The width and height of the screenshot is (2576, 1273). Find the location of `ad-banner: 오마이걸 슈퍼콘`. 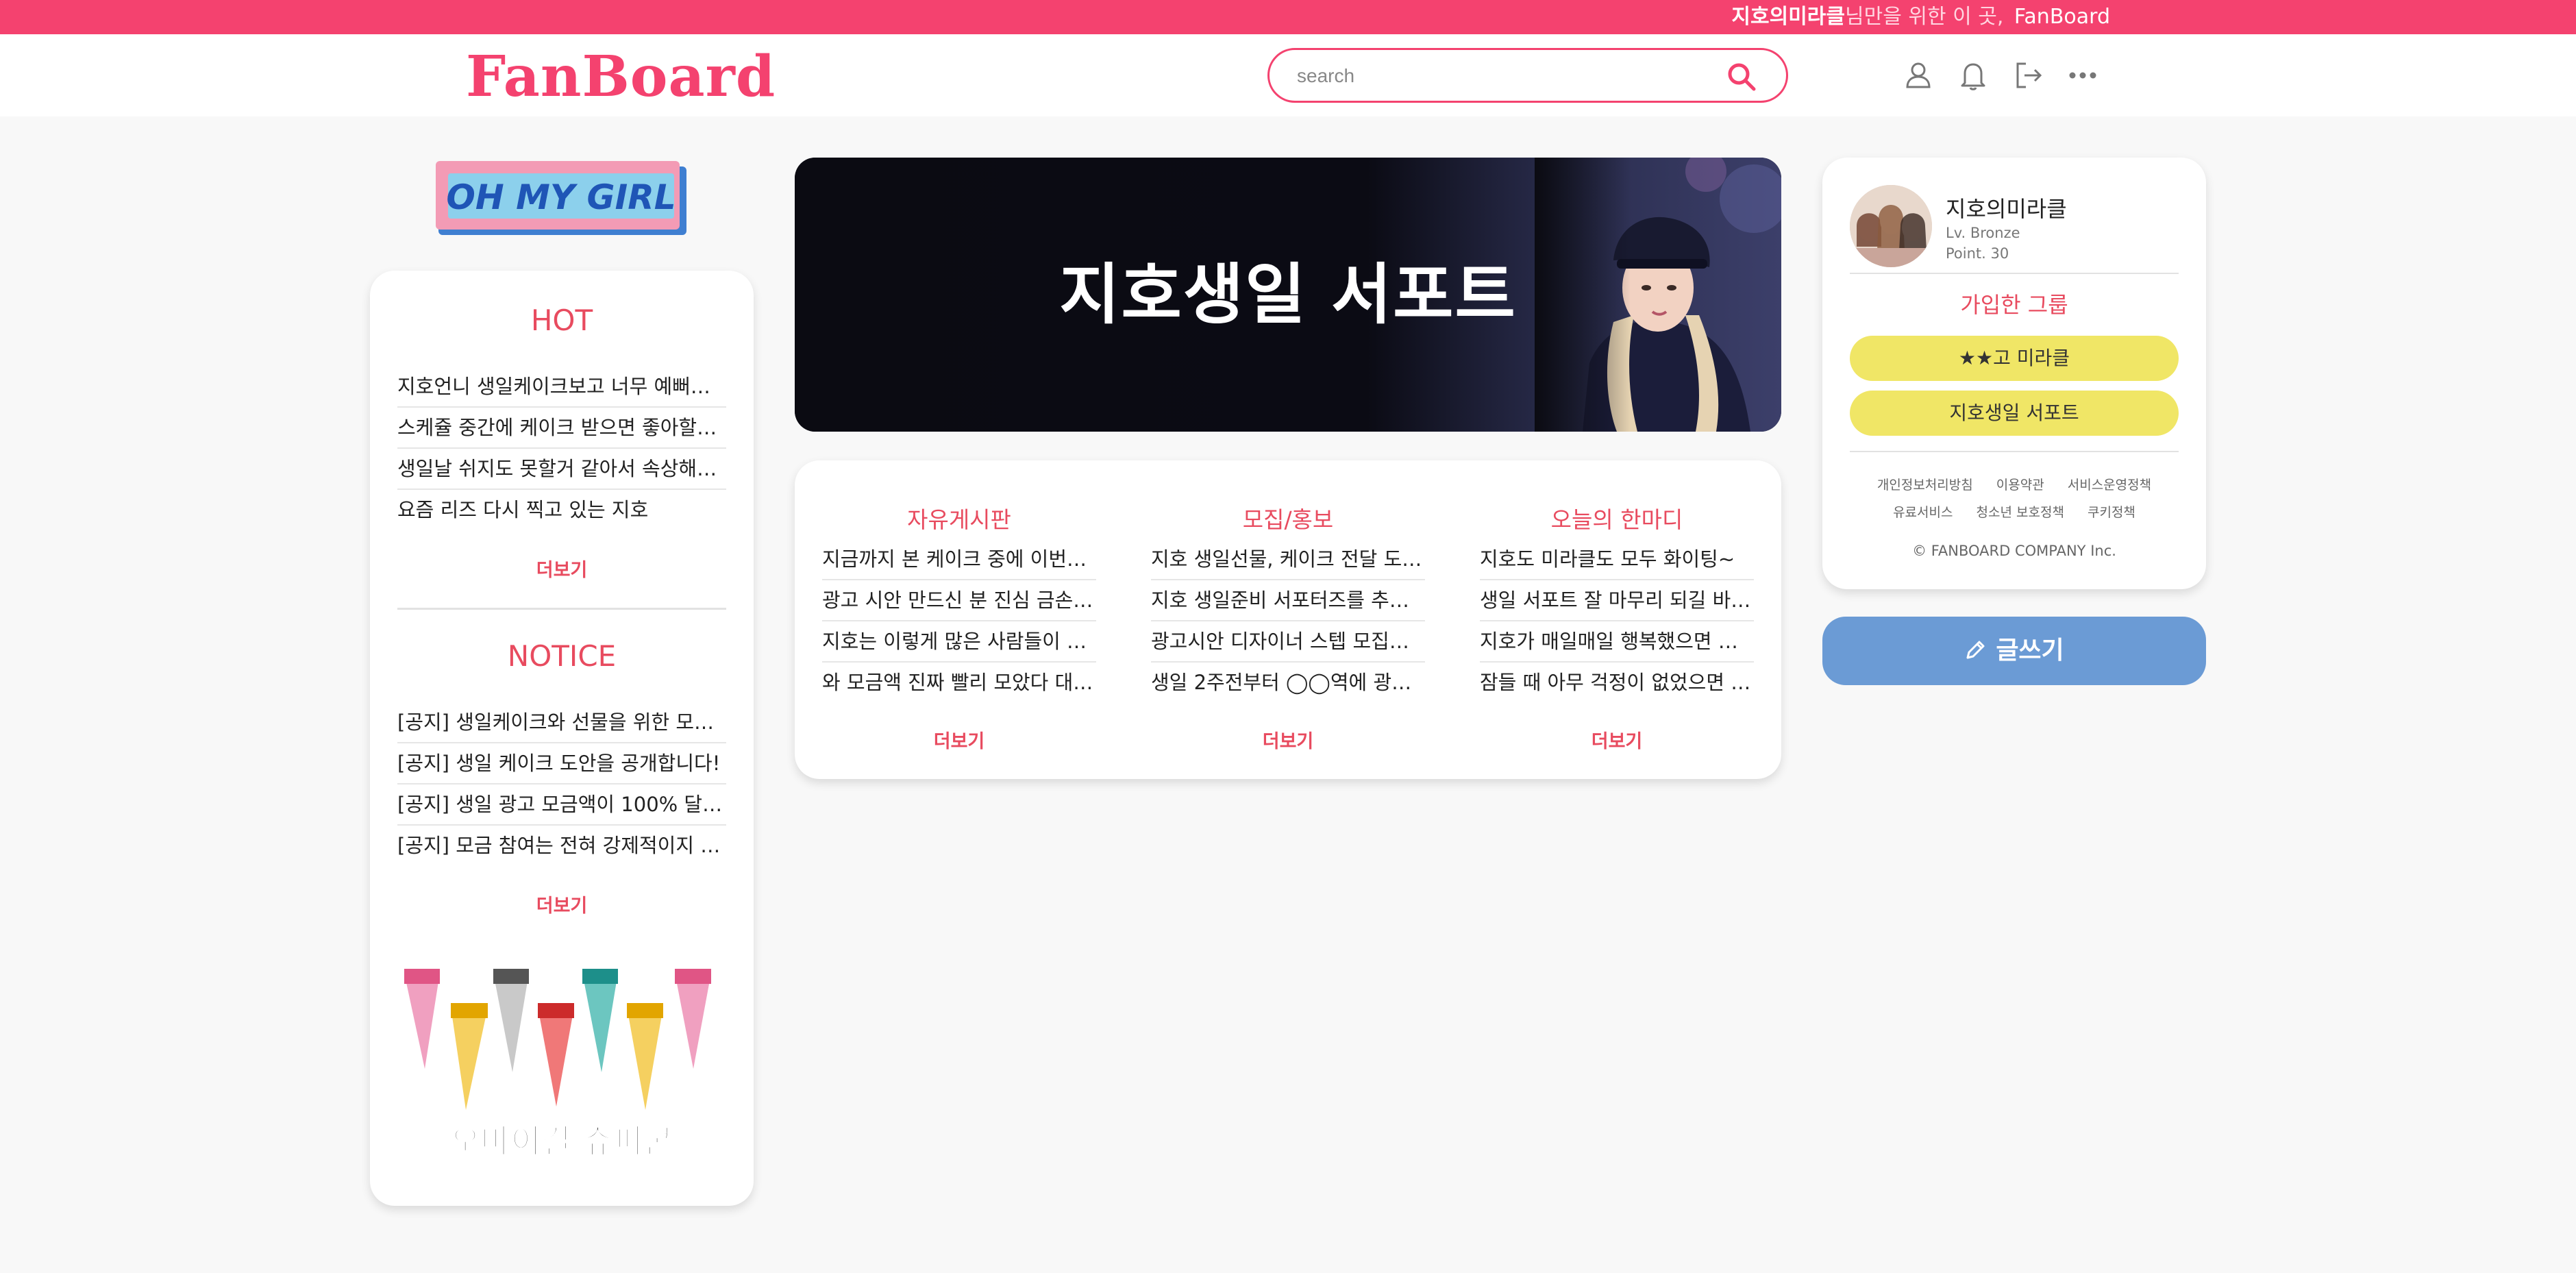

ad-banner: 오마이걸 슈퍼콘 is located at coordinates (561, 1068).